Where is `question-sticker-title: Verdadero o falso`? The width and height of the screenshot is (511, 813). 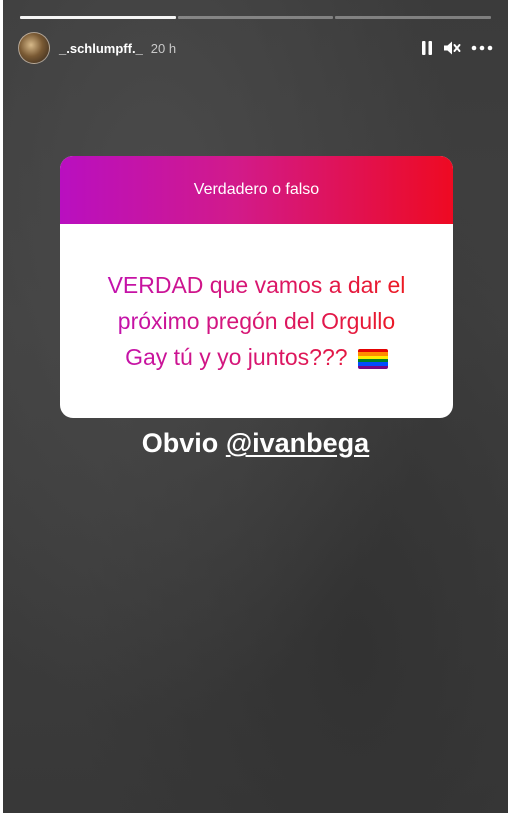
question-sticker-title: Verdadero o falso is located at coordinates (256, 190).